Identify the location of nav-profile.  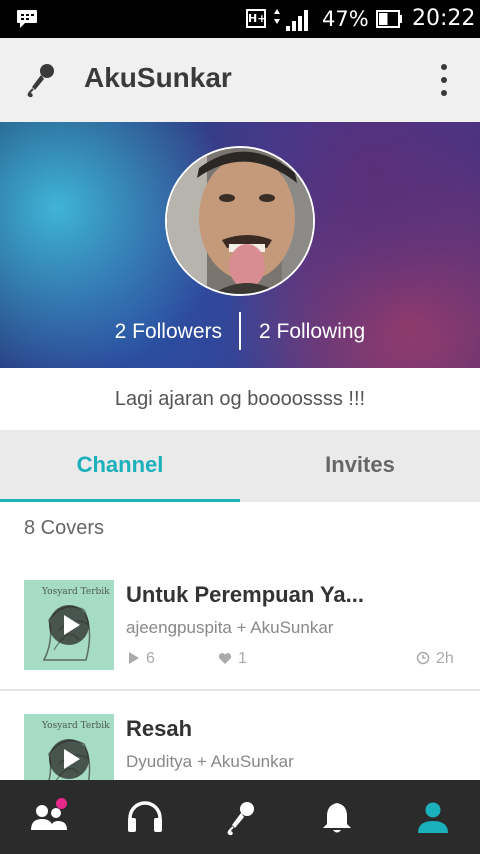
(432, 817).